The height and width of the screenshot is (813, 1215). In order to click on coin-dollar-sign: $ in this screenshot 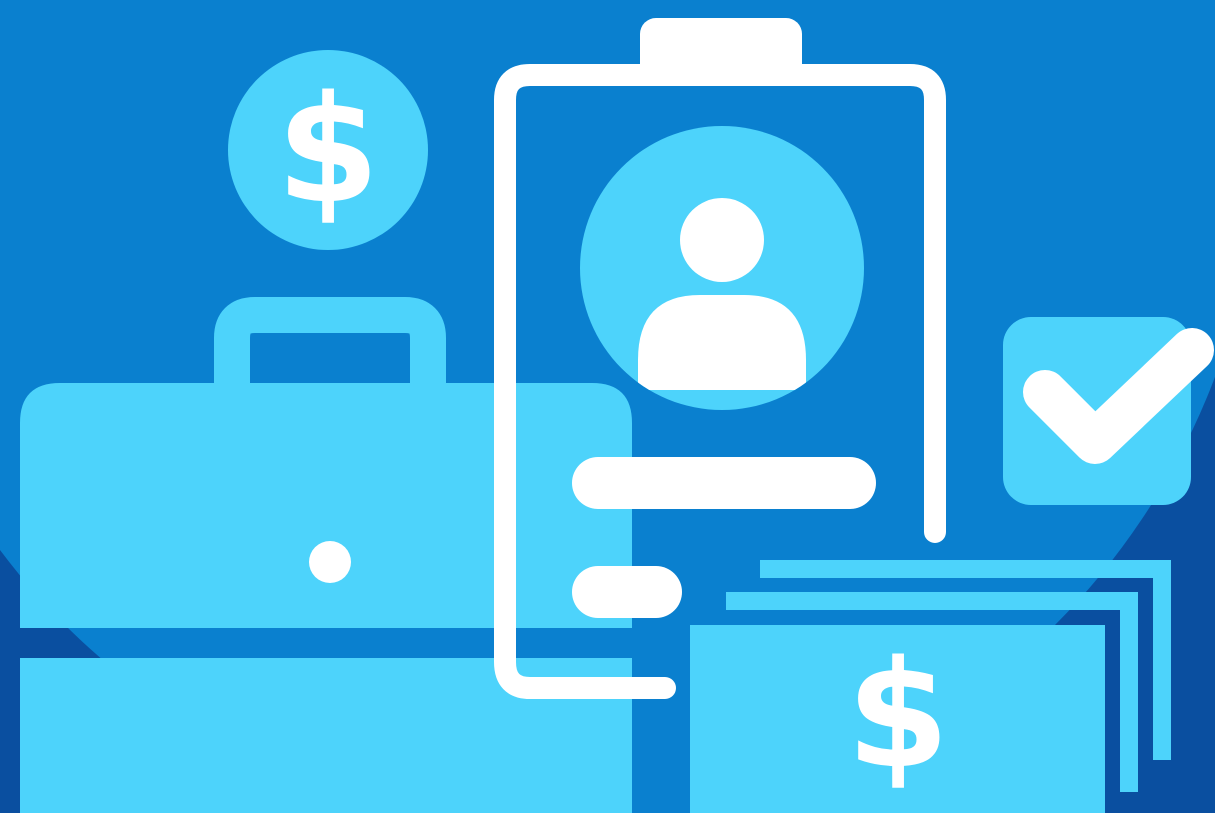, I will do `click(328, 150)`.